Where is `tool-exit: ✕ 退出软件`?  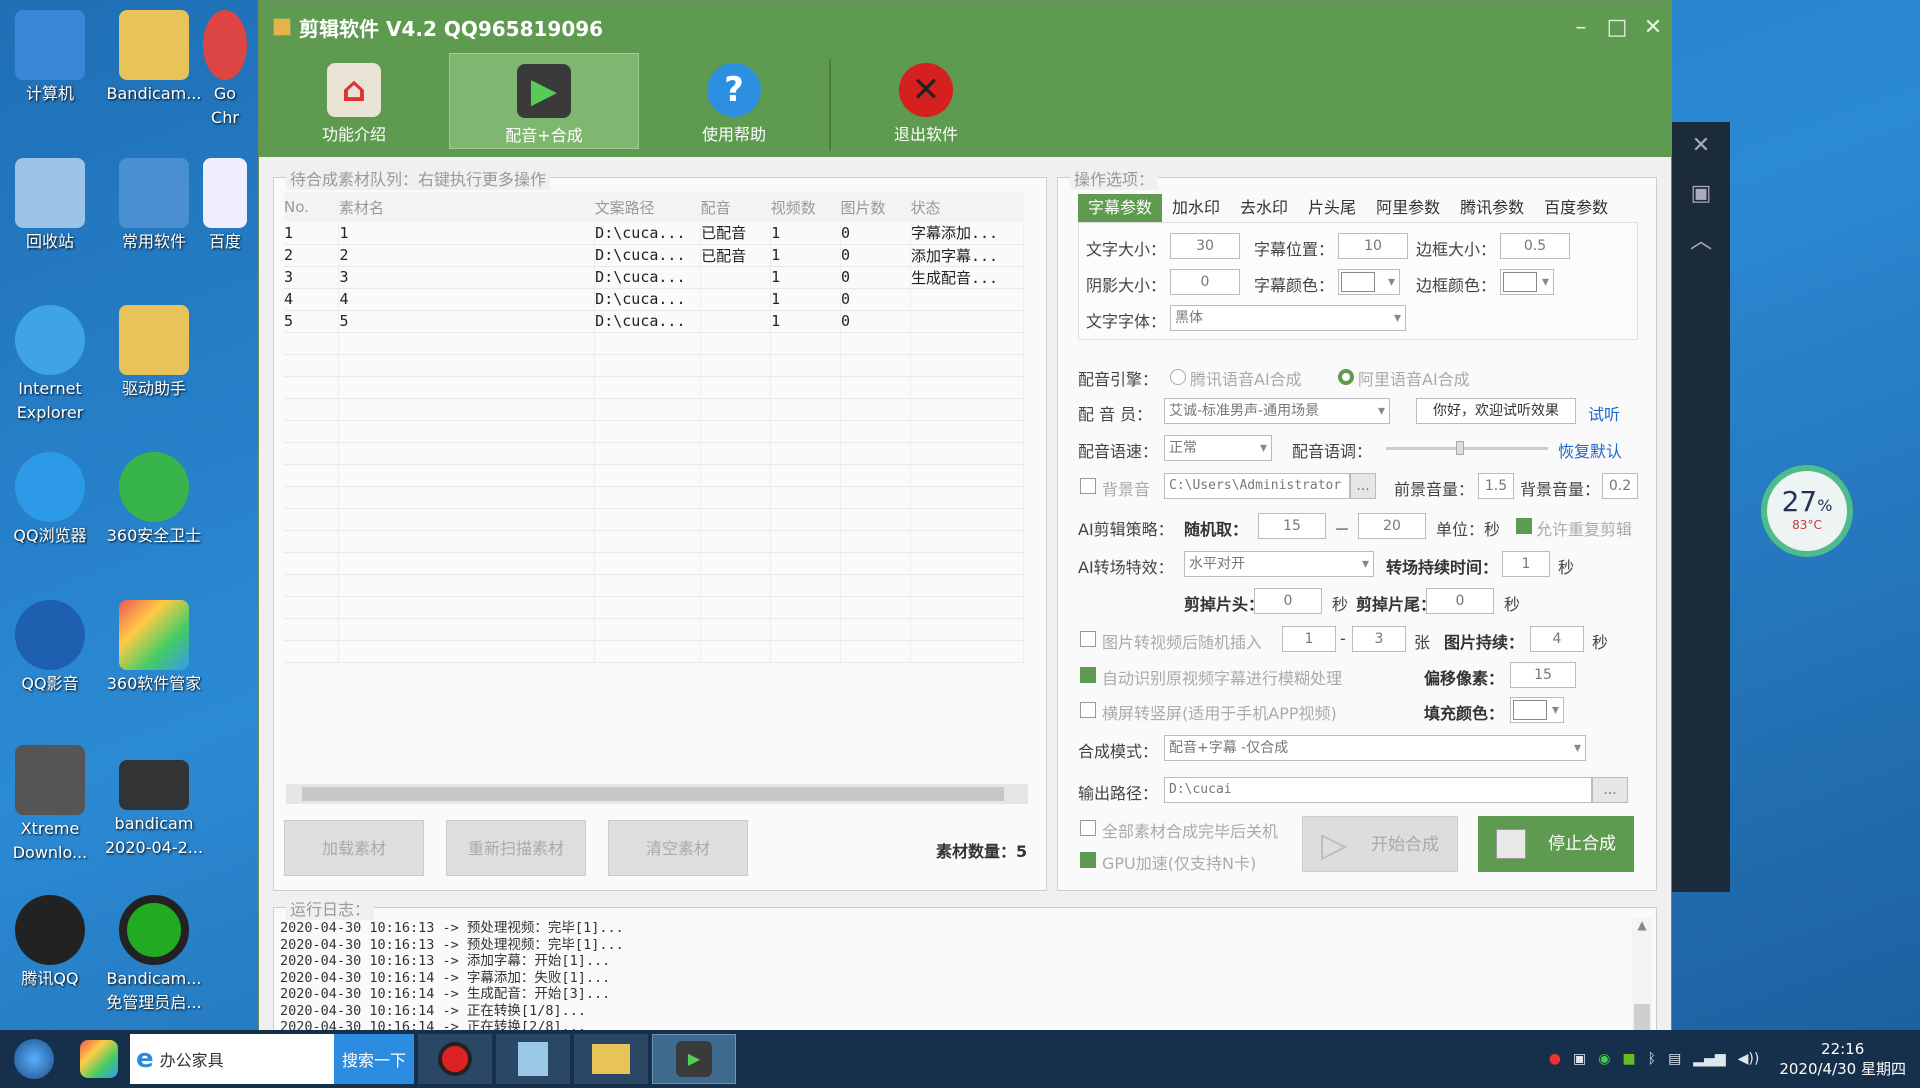 tool-exit: ✕ 退出软件 is located at coordinates (926, 101).